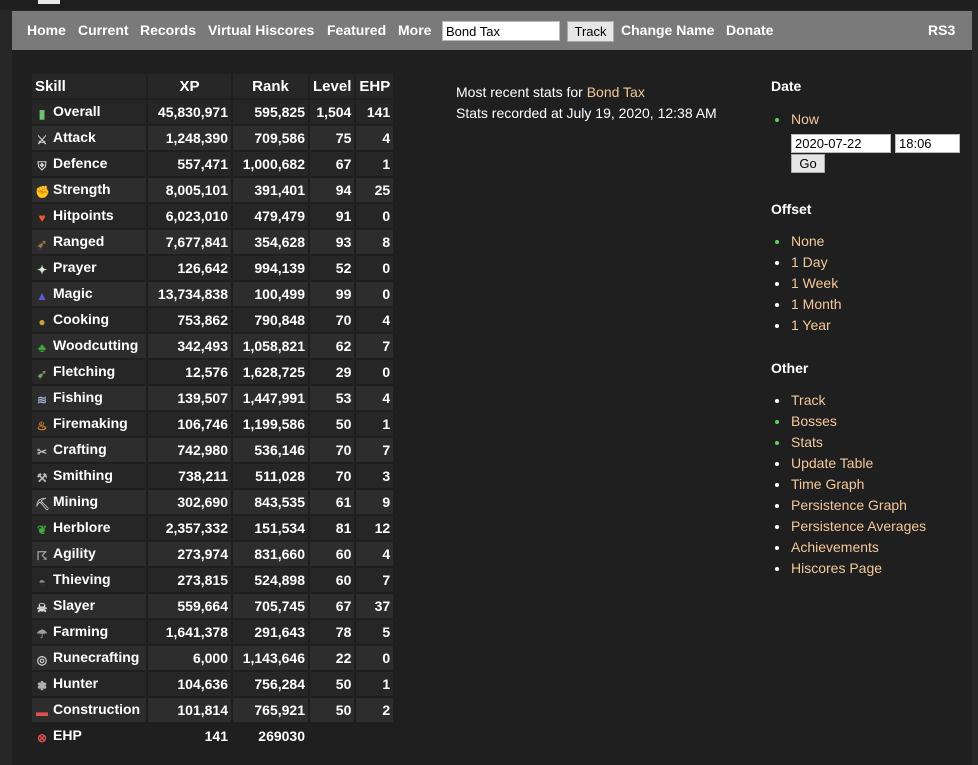 The width and height of the screenshot is (978, 765). What do you see at coordinates (46, 30) in the screenshot?
I see `nav-home: Home` at bounding box center [46, 30].